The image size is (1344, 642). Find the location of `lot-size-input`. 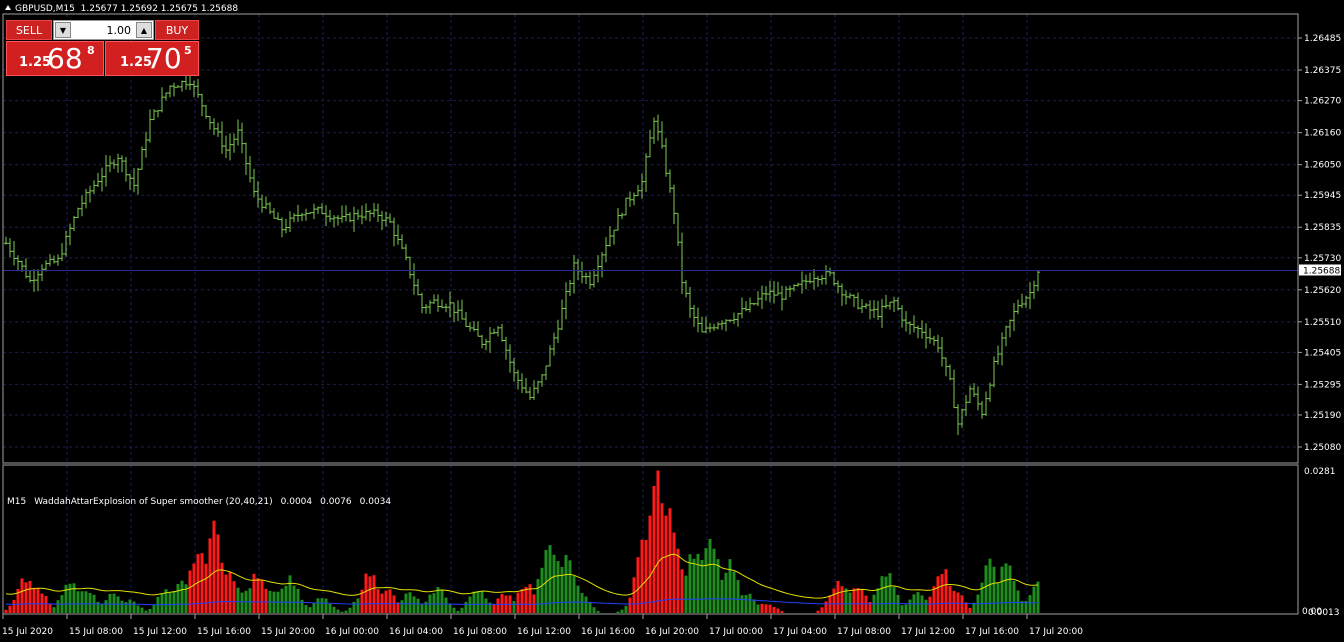

lot-size-input is located at coordinates (103, 30).